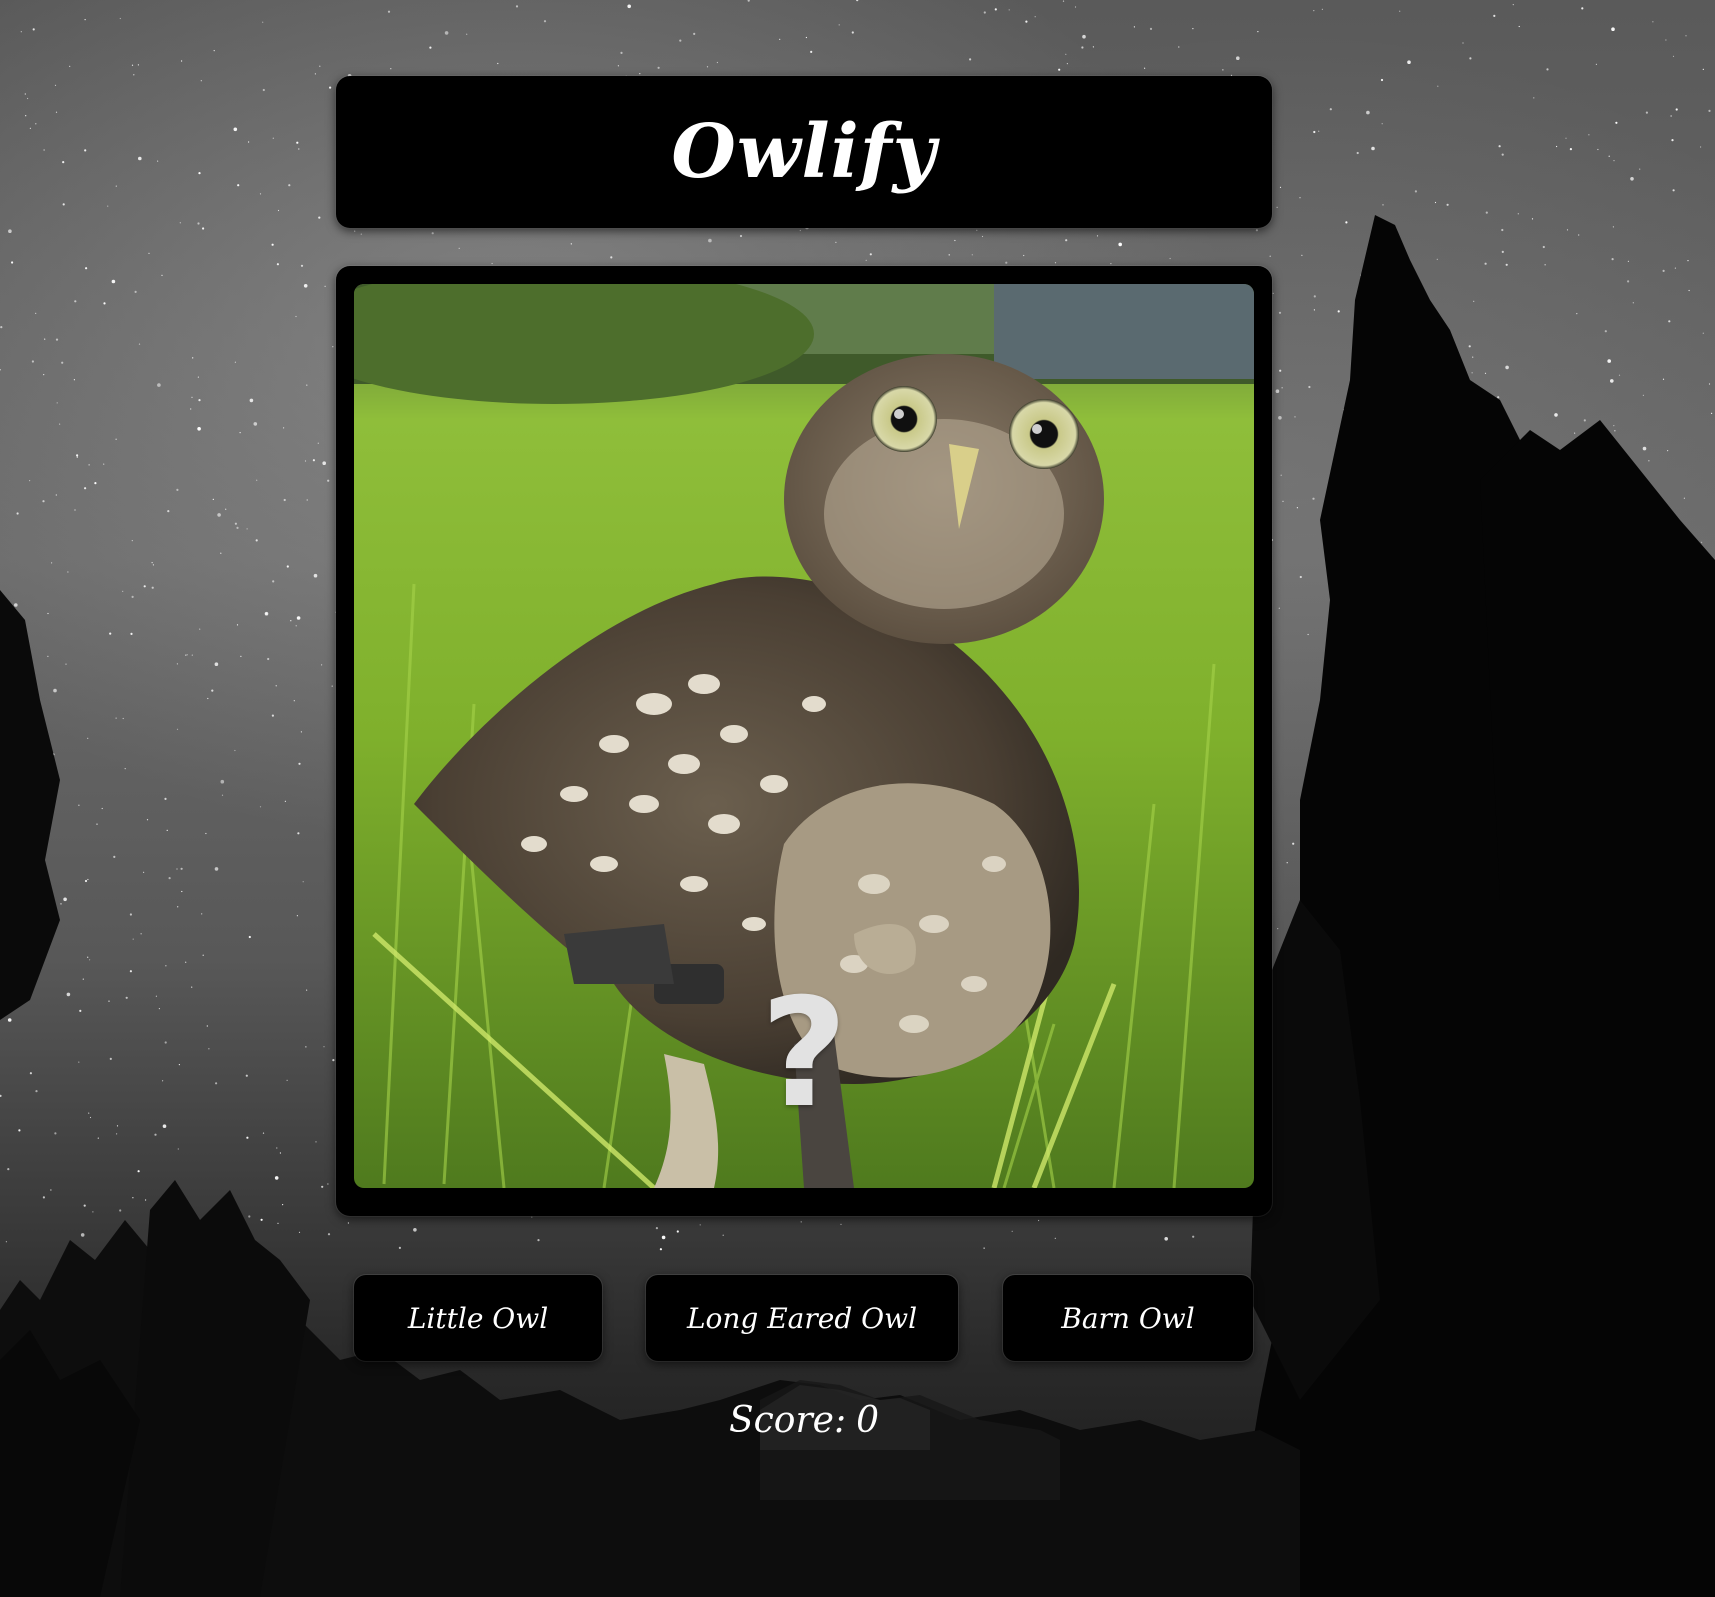 The width and height of the screenshot is (1715, 1597). Describe the element at coordinates (804, 1054) in the screenshot. I see `mystery-question-mark: ?` at that location.